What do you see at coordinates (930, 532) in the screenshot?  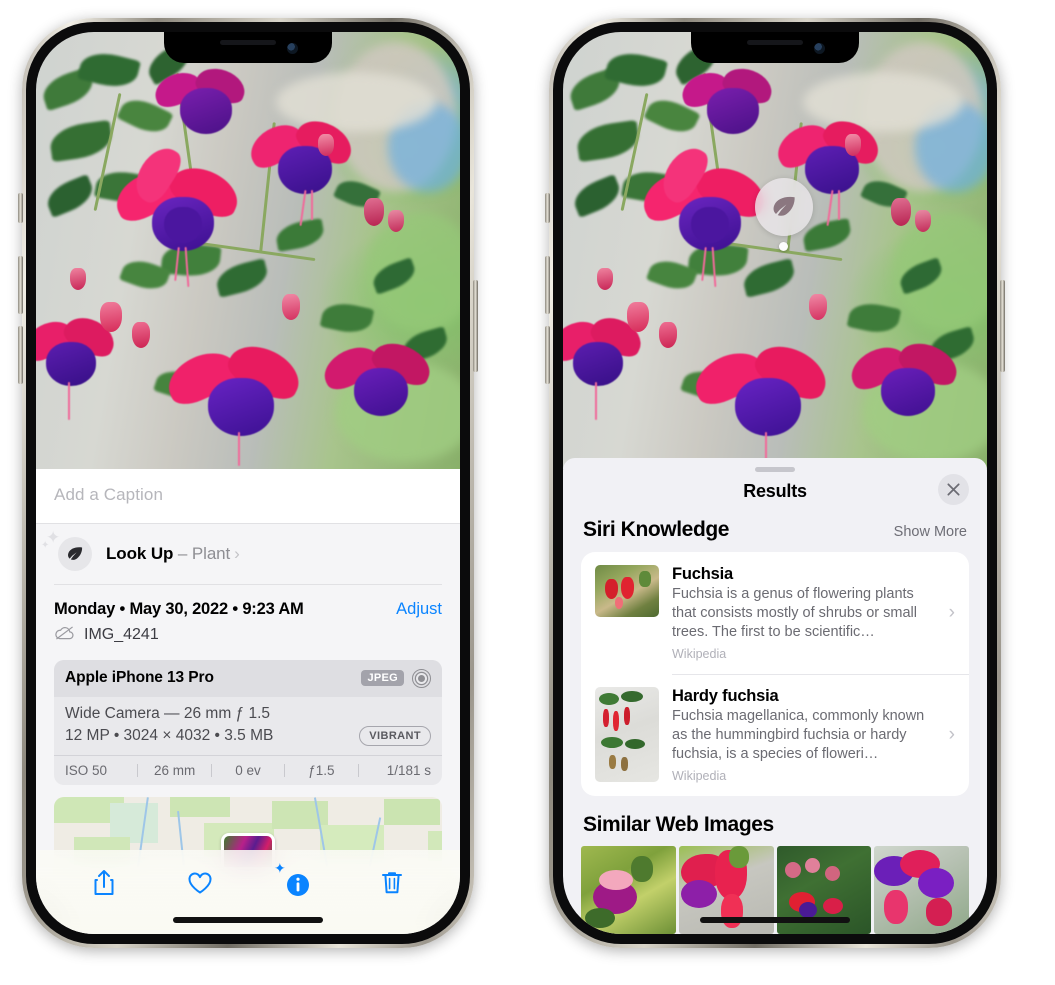 I see `show-more-button: Show More` at bounding box center [930, 532].